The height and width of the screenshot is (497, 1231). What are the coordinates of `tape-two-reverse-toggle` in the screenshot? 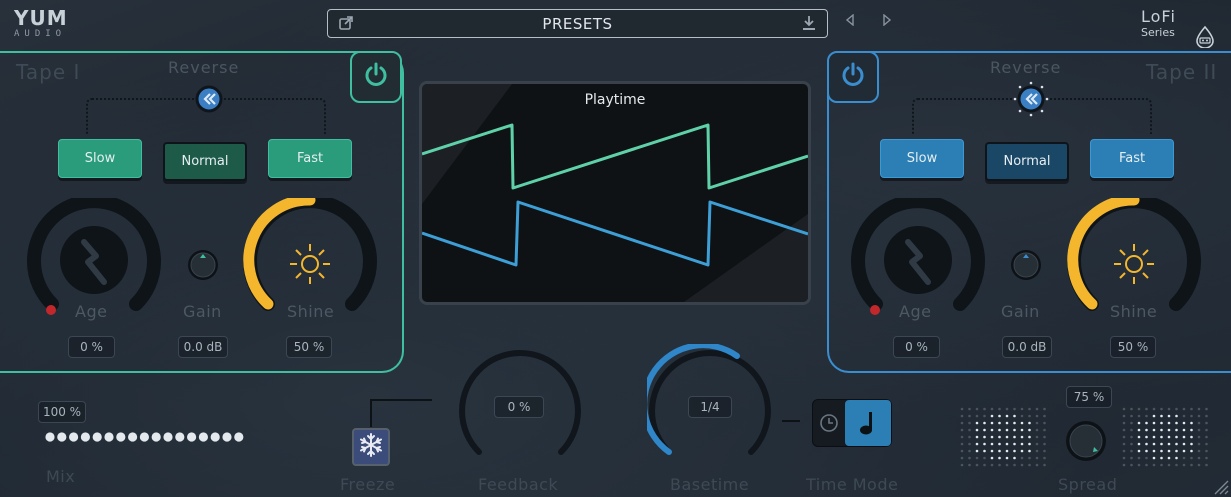 It's located at (1031, 101).